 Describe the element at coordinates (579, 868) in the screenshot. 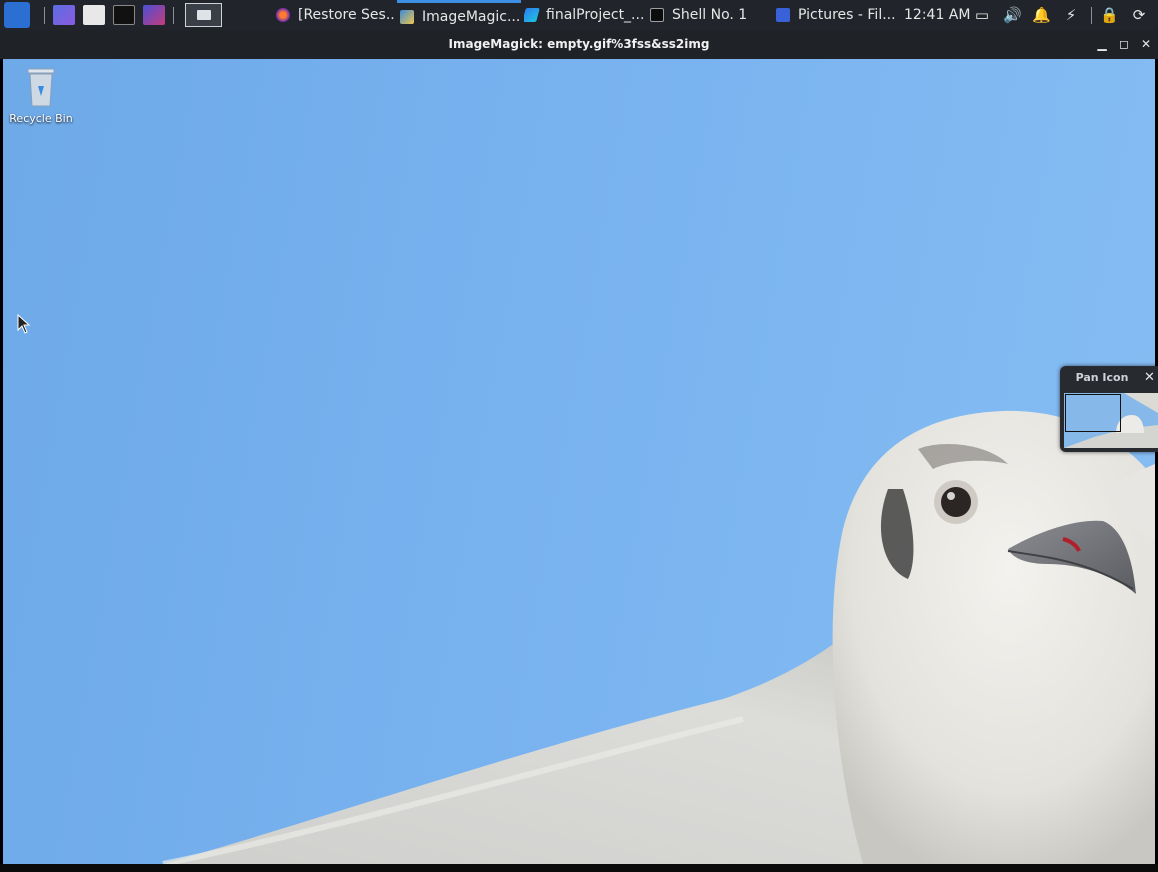

I see `screen-bottom-edge` at that location.